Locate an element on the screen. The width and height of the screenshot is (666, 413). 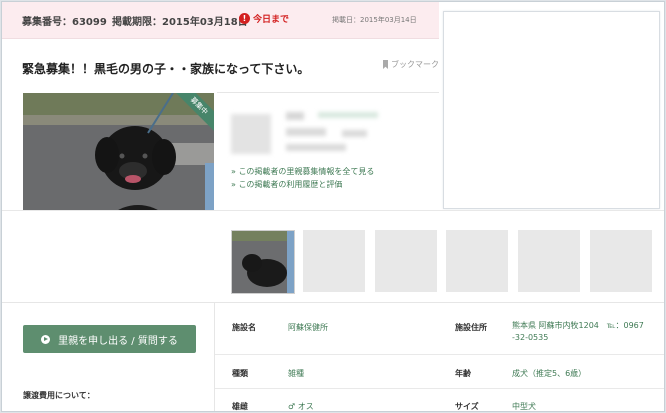
divider is located at coordinates (328, 92).